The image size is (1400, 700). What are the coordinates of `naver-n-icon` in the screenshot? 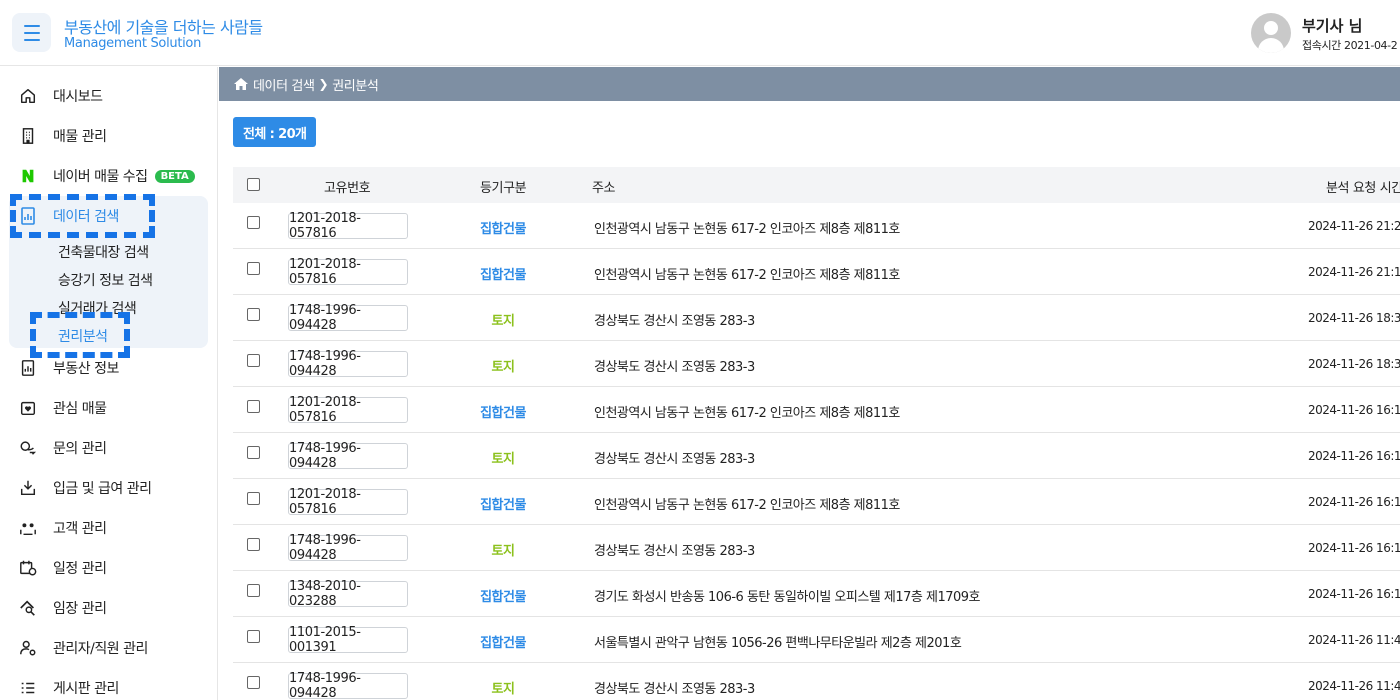 It's located at (28, 176).